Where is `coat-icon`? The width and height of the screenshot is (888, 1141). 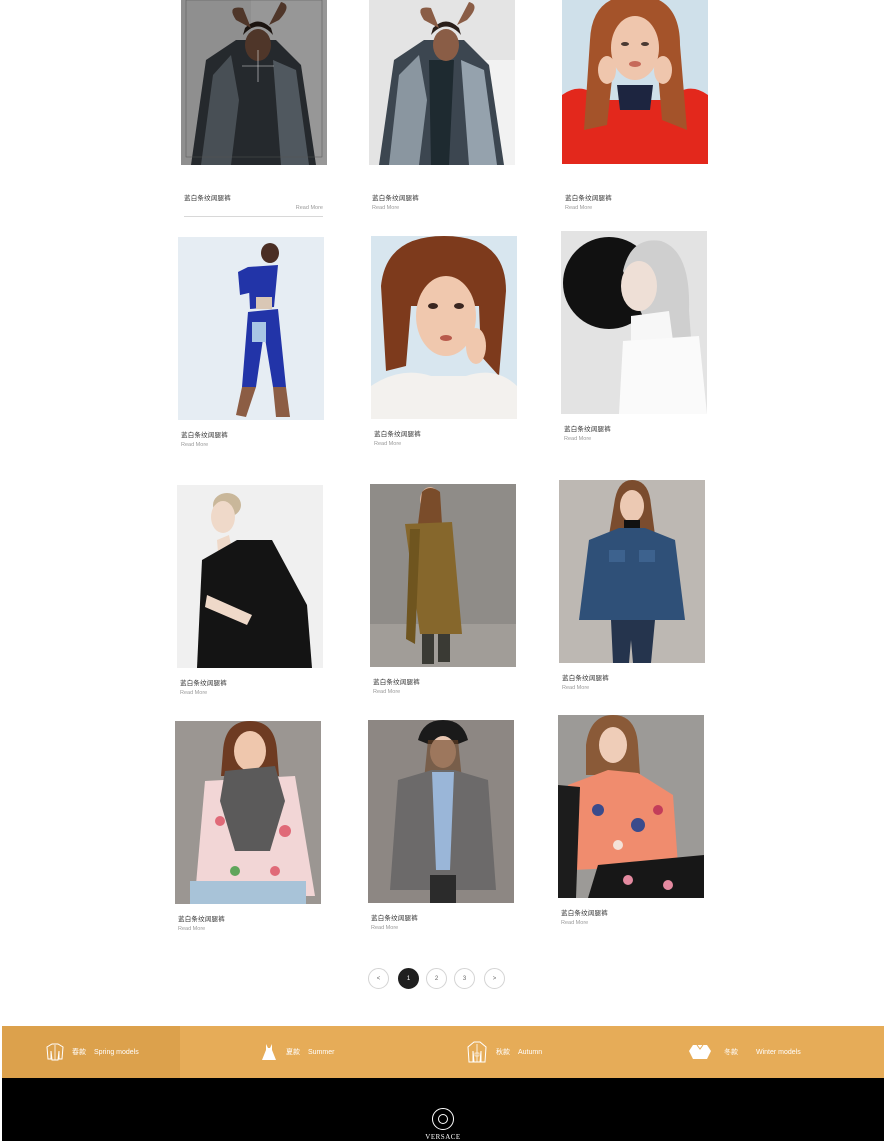 coat-icon is located at coordinates (477, 1052).